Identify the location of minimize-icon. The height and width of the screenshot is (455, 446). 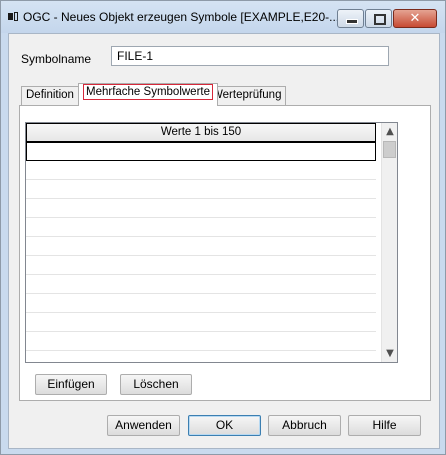
(352, 21).